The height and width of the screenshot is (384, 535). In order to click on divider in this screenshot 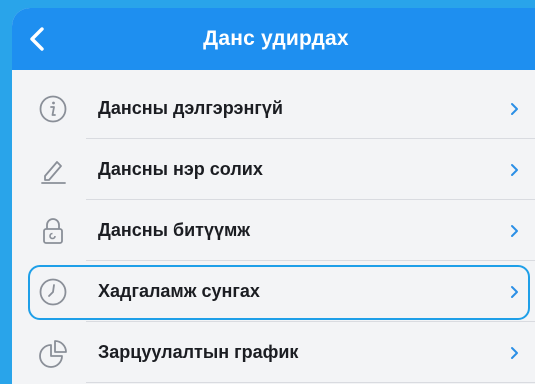, I will do `click(310, 382)`.